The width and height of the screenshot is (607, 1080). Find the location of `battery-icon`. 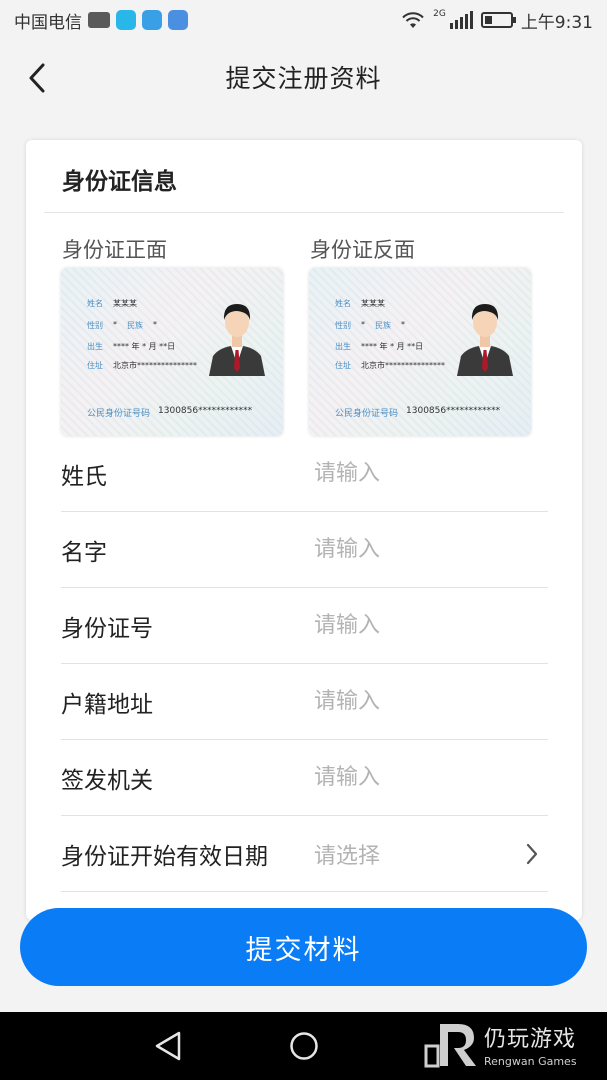

battery-icon is located at coordinates (498, 20).